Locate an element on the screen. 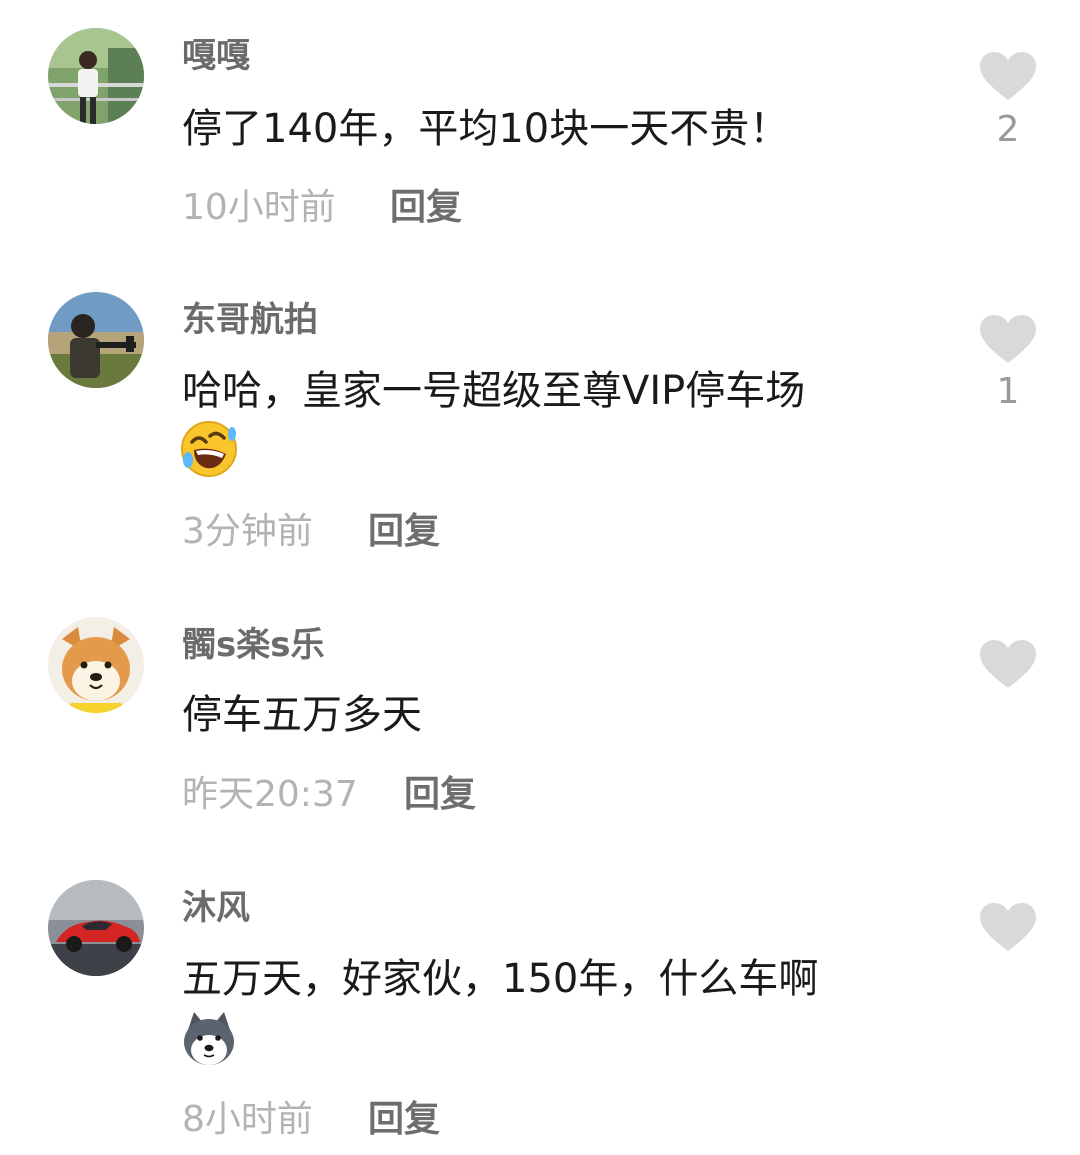 The image size is (1080, 1155). like-count: 2 is located at coordinates (1008, 129).